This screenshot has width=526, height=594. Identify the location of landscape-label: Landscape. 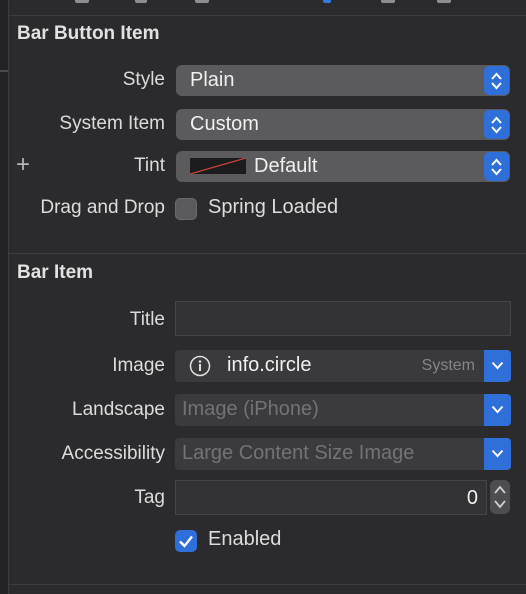
(118, 409).